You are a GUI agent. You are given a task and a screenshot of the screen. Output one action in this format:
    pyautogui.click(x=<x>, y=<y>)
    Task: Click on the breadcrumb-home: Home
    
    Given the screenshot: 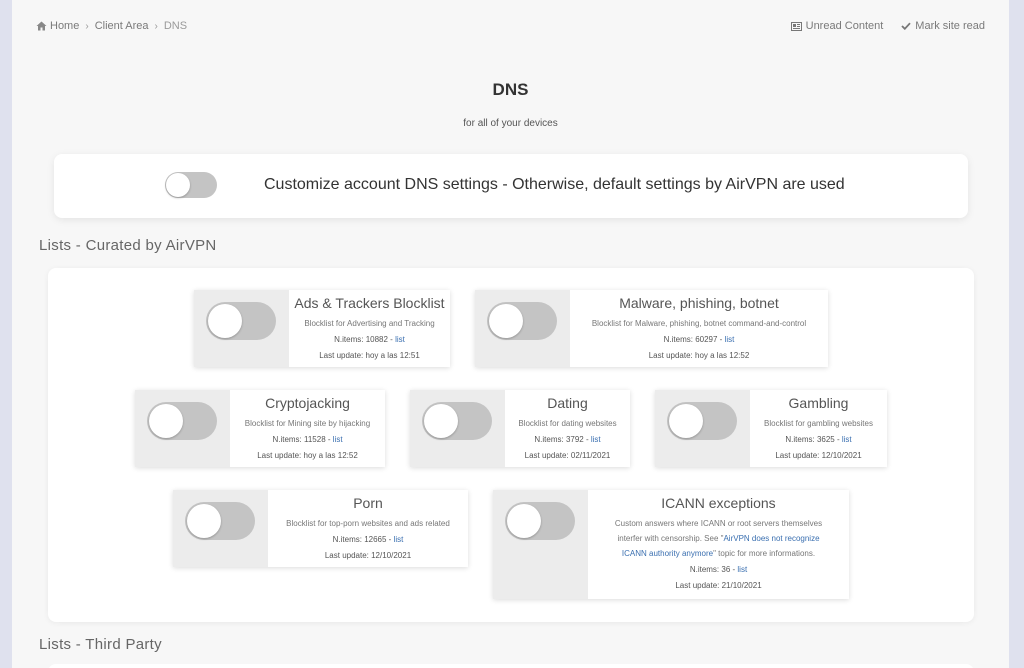 What is the action you would take?
    pyautogui.click(x=65, y=26)
    